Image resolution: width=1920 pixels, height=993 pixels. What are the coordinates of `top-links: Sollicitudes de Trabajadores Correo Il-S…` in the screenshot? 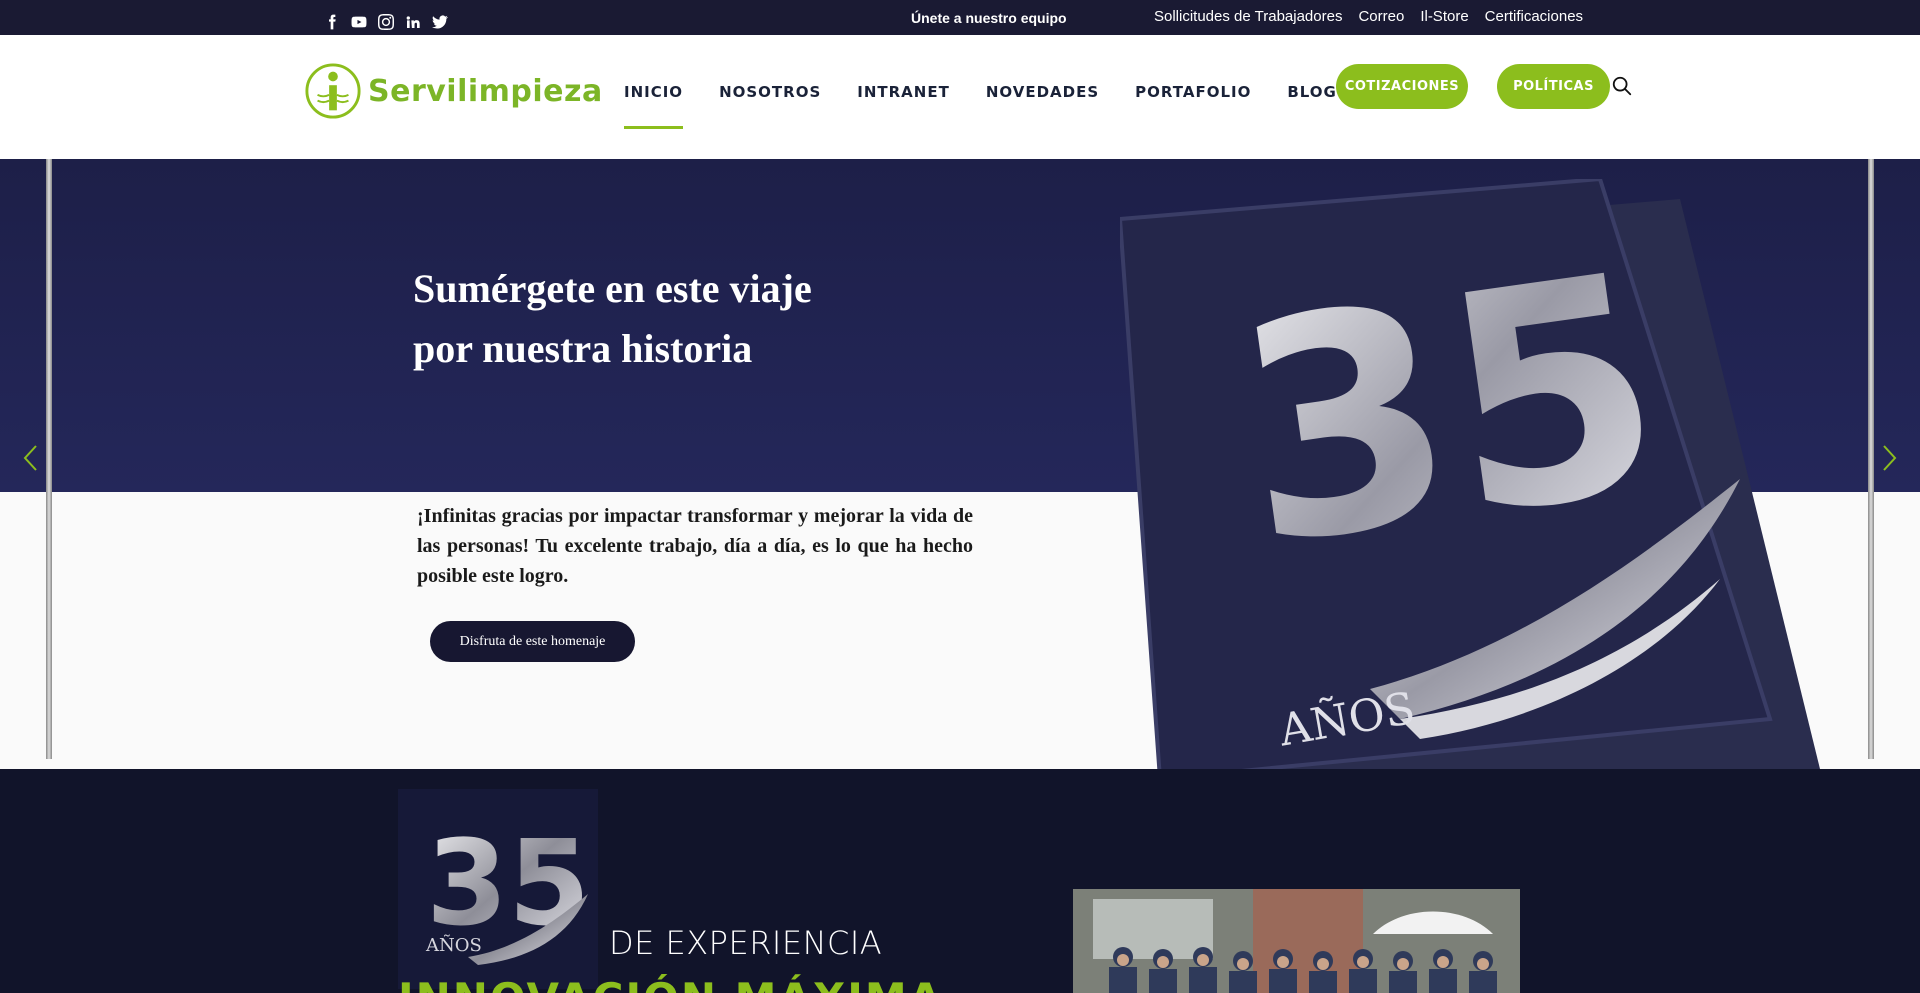 It's located at (1368, 16).